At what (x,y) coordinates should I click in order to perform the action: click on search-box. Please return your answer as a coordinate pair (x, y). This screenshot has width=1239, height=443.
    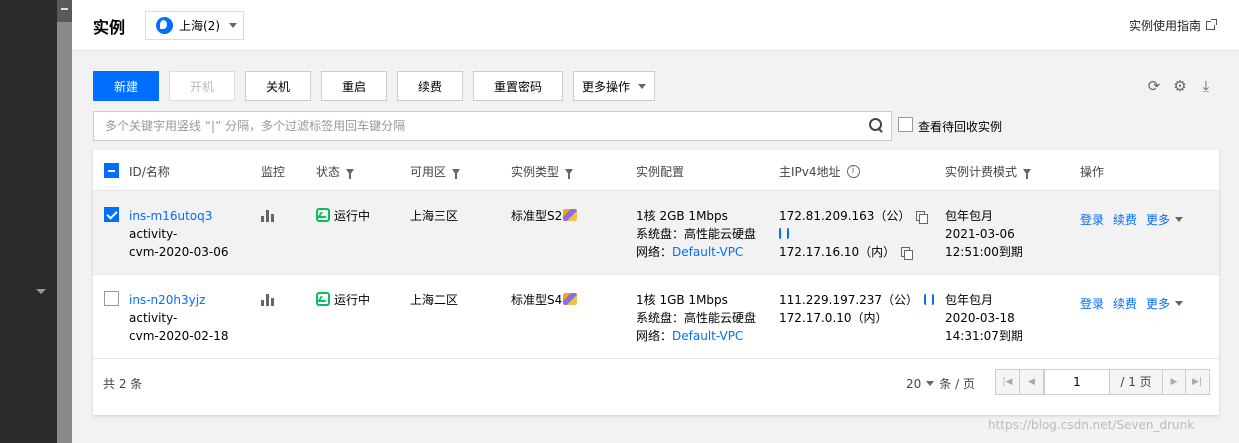
    Looking at the image, I should click on (492, 126).